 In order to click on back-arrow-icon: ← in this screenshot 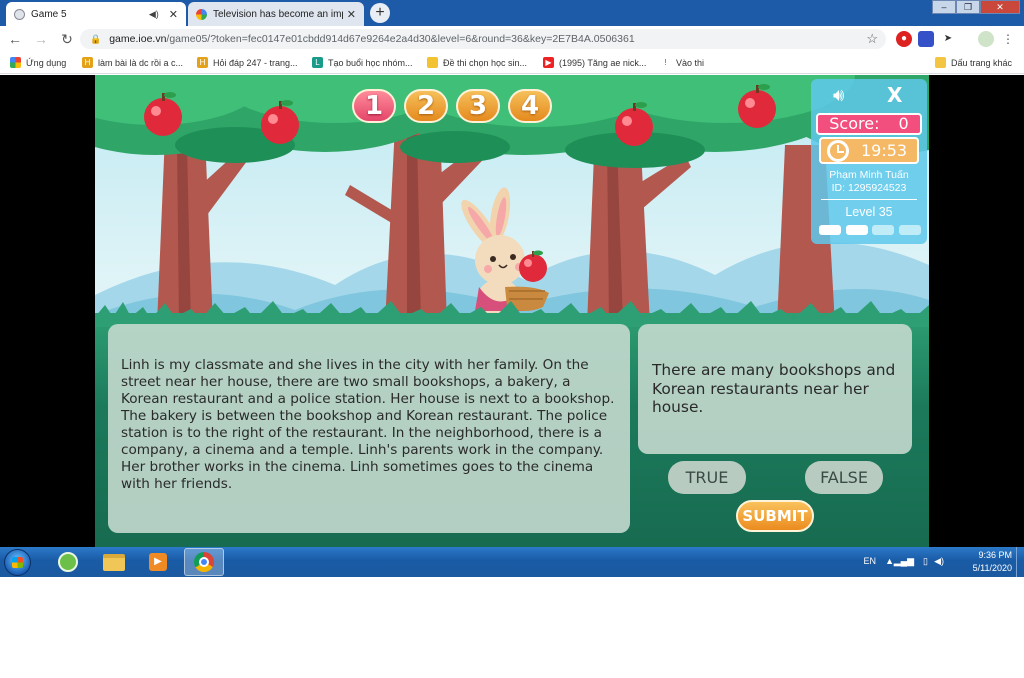, I will do `click(15, 39)`.